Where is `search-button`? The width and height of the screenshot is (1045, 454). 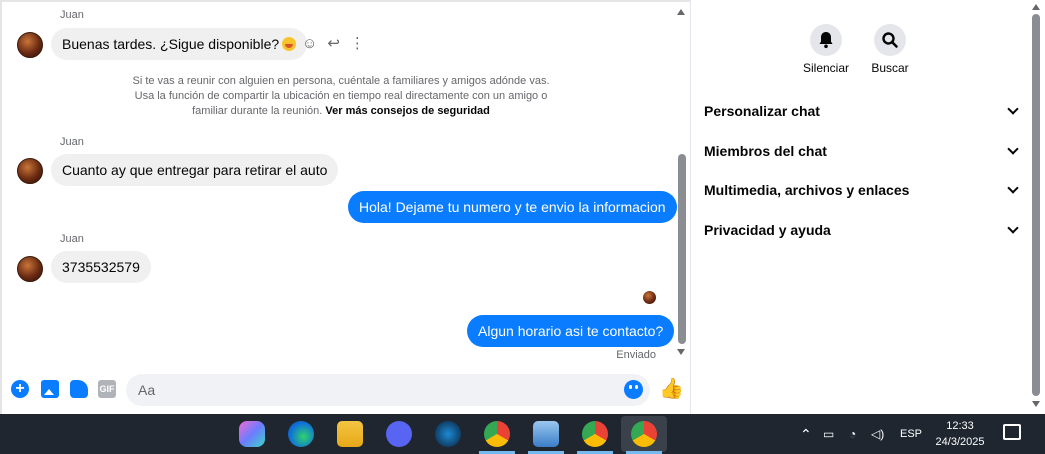 search-button is located at coordinates (890, 40).